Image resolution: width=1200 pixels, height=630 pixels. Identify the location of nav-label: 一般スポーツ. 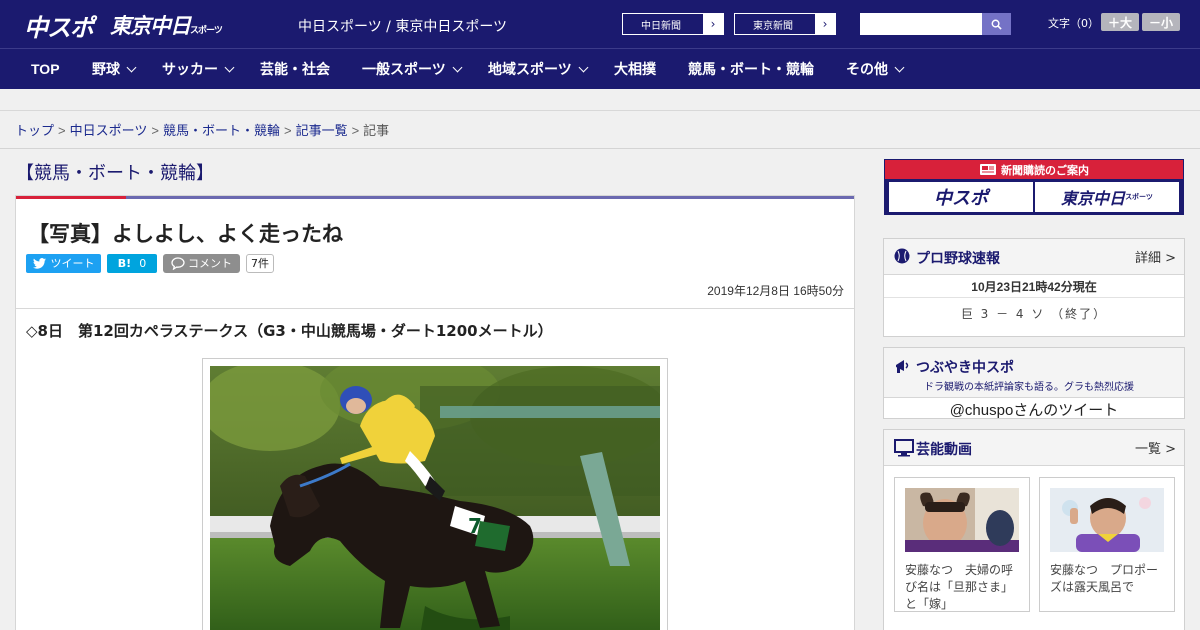
(404, 69).